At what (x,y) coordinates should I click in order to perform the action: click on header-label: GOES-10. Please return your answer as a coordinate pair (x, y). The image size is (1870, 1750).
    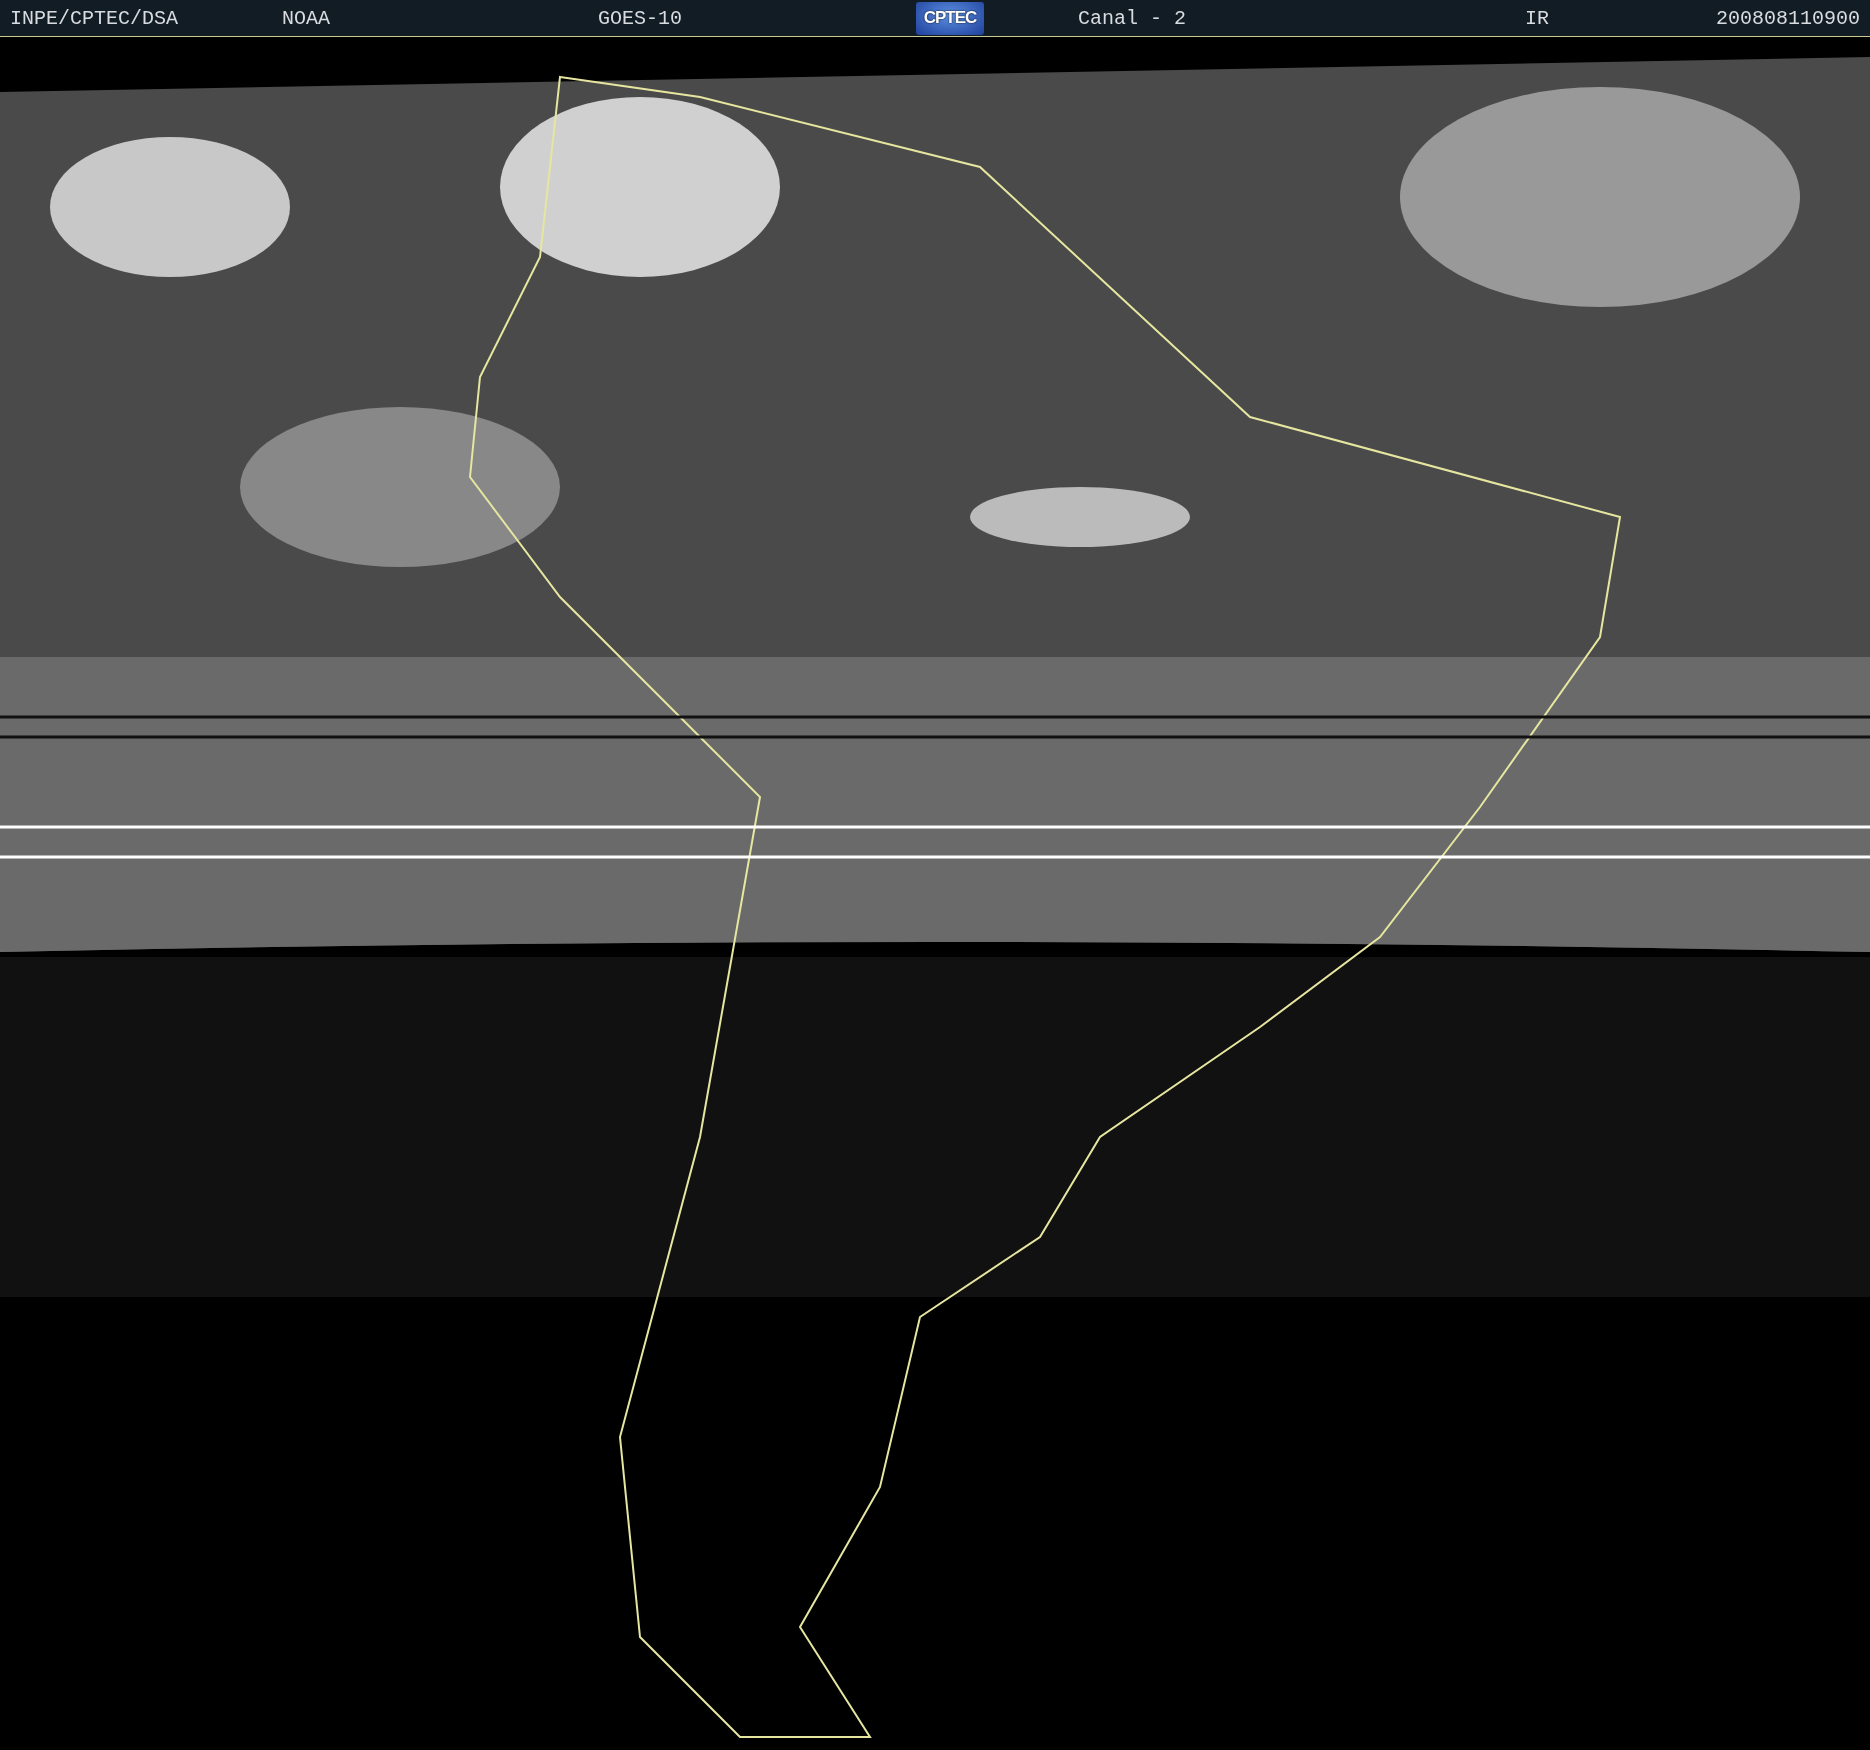
    Looking at the image, I should click on (640, 18).